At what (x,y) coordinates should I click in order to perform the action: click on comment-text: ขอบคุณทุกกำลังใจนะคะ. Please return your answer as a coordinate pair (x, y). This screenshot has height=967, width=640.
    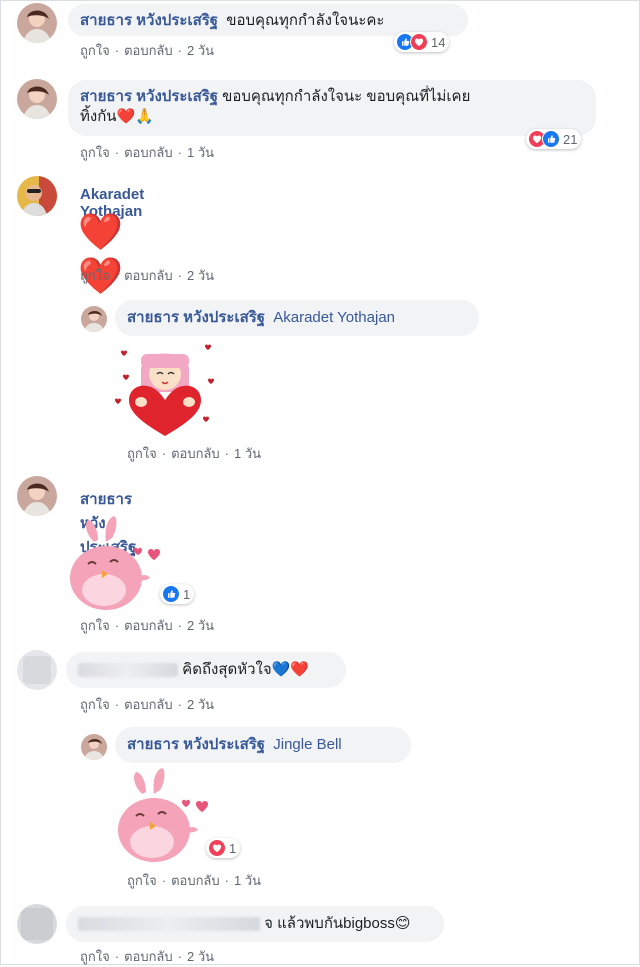
    Looking at the image, I should click on (305, 20).